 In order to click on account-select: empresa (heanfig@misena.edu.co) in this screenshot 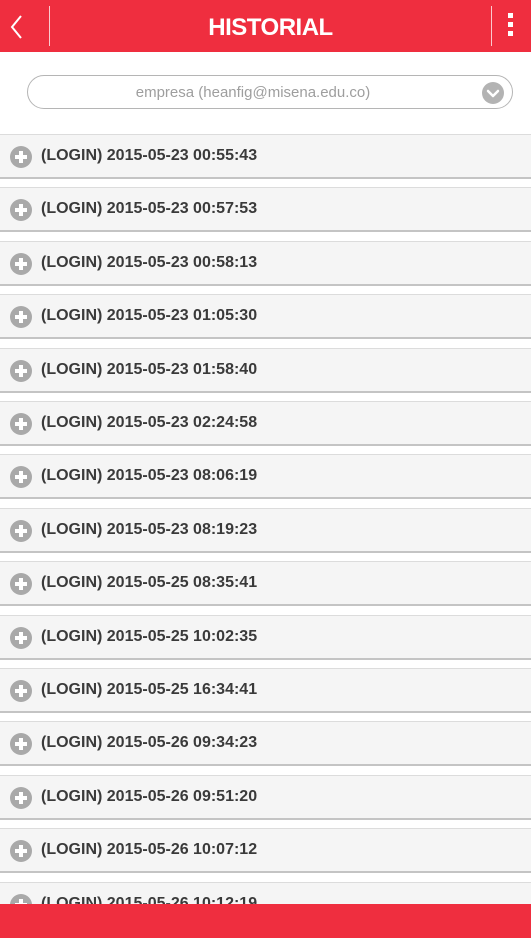, I will do `click(270, 92)`.